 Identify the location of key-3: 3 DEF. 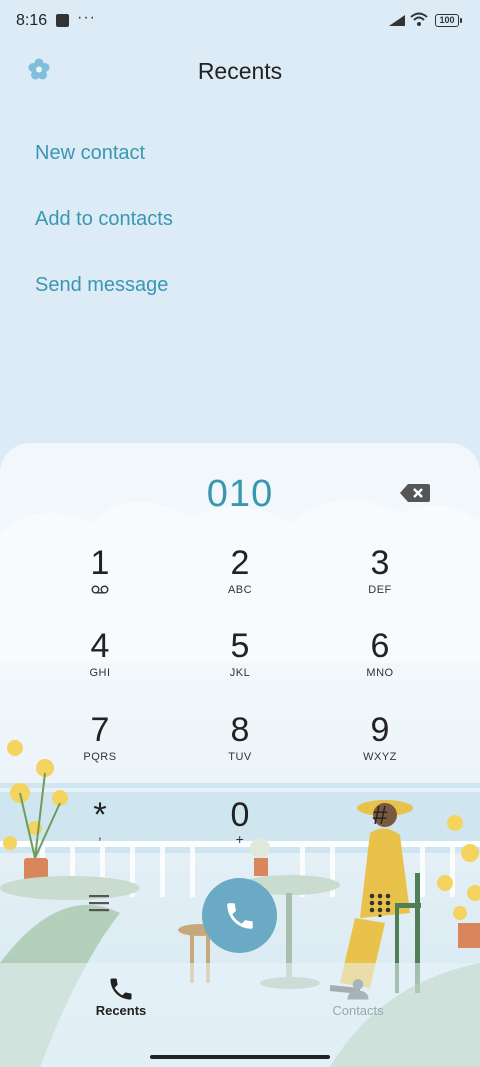
(380, 582).